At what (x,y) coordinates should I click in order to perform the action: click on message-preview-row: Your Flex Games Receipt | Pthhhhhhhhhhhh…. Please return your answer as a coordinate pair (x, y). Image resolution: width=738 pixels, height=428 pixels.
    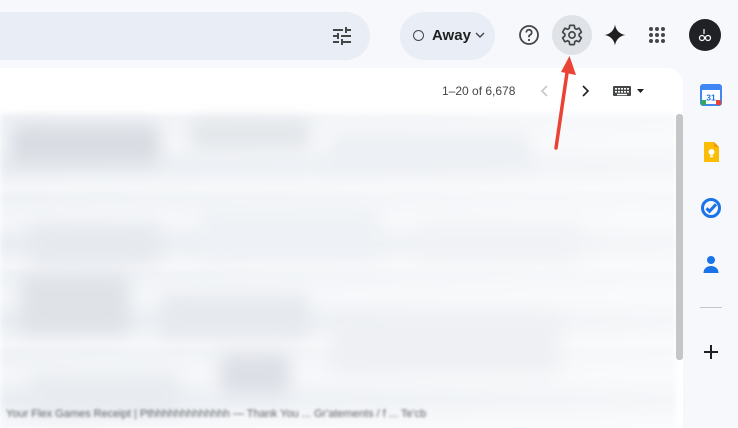
    Looking at the image, I should click on (216, 414).